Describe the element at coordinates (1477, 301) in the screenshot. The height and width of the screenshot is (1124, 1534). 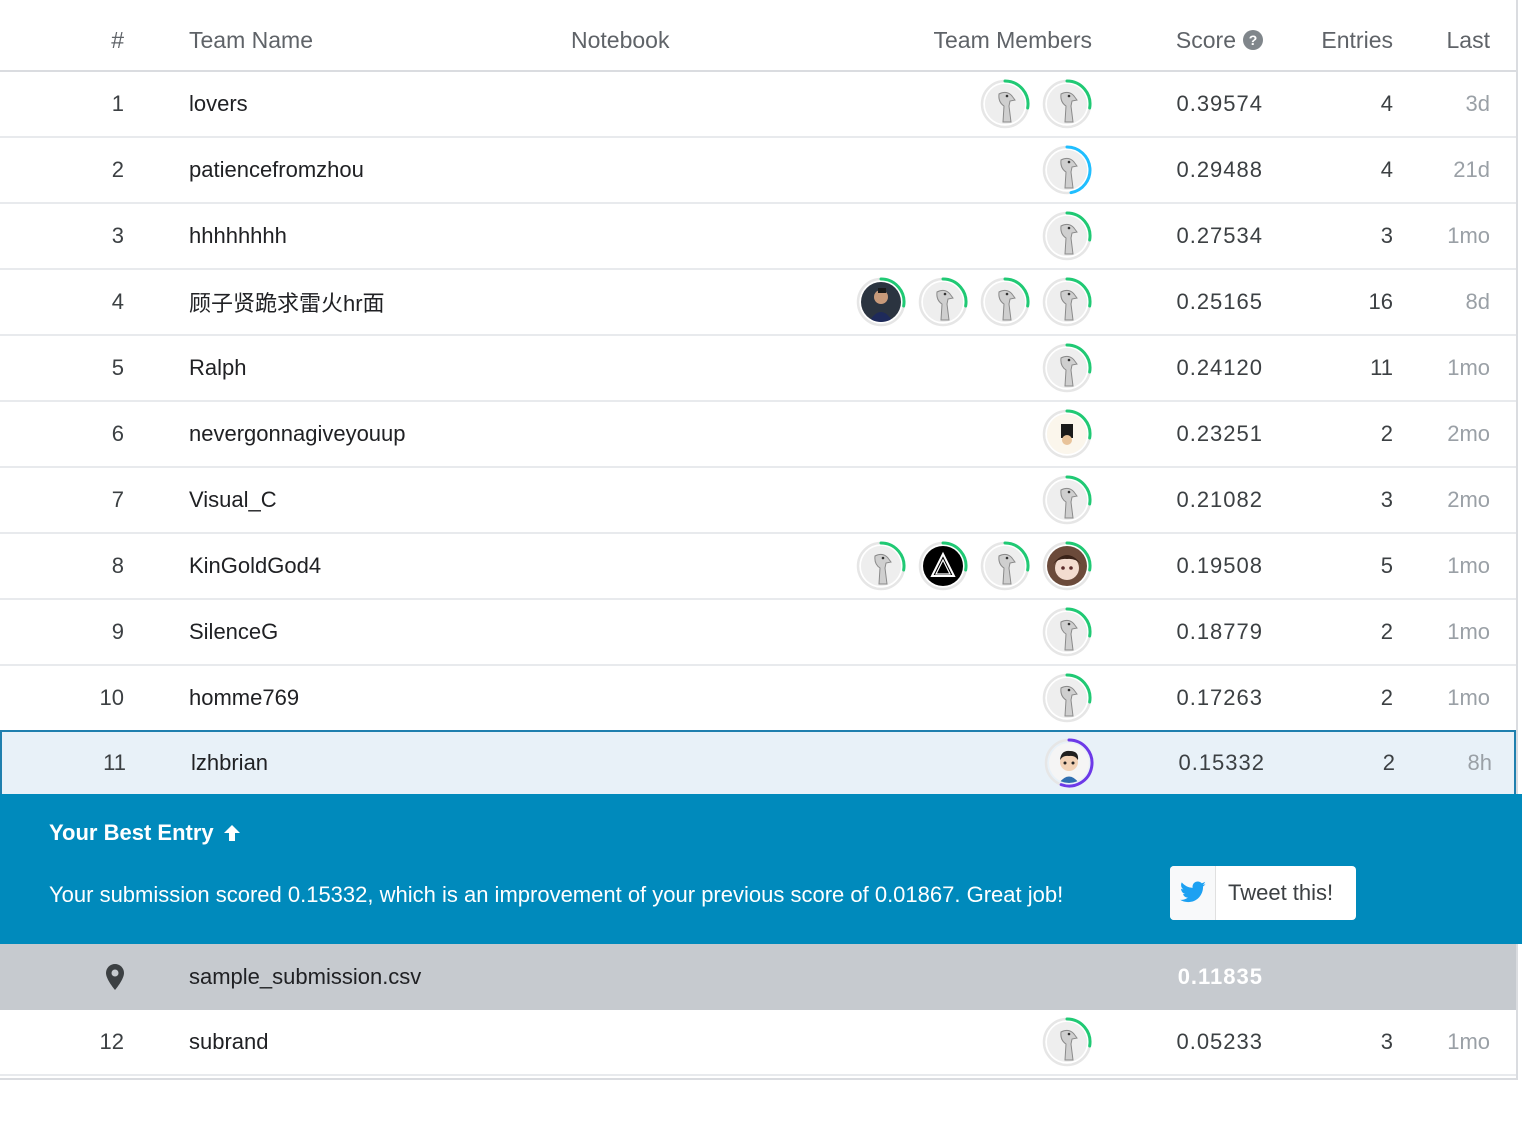
I see `team-last: 8d` at that location.